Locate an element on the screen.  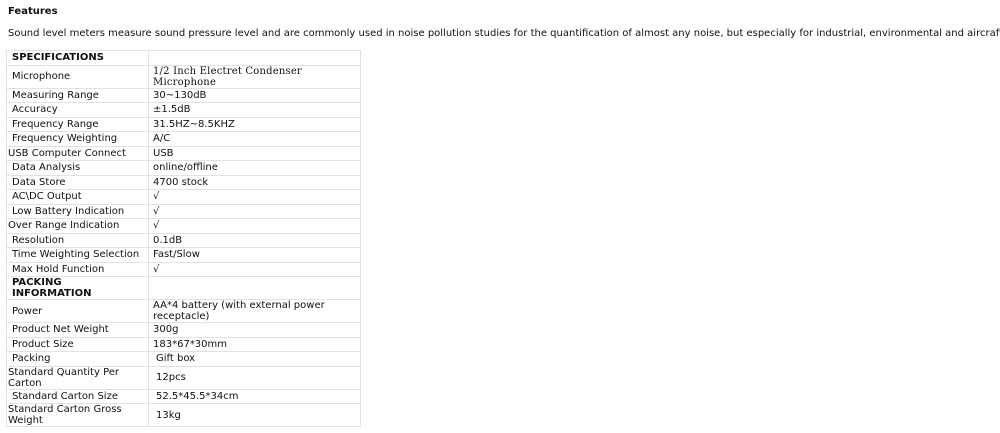
packing-value-standard-carton-gross-weight: 13kg is located at coordinates (254, 415).